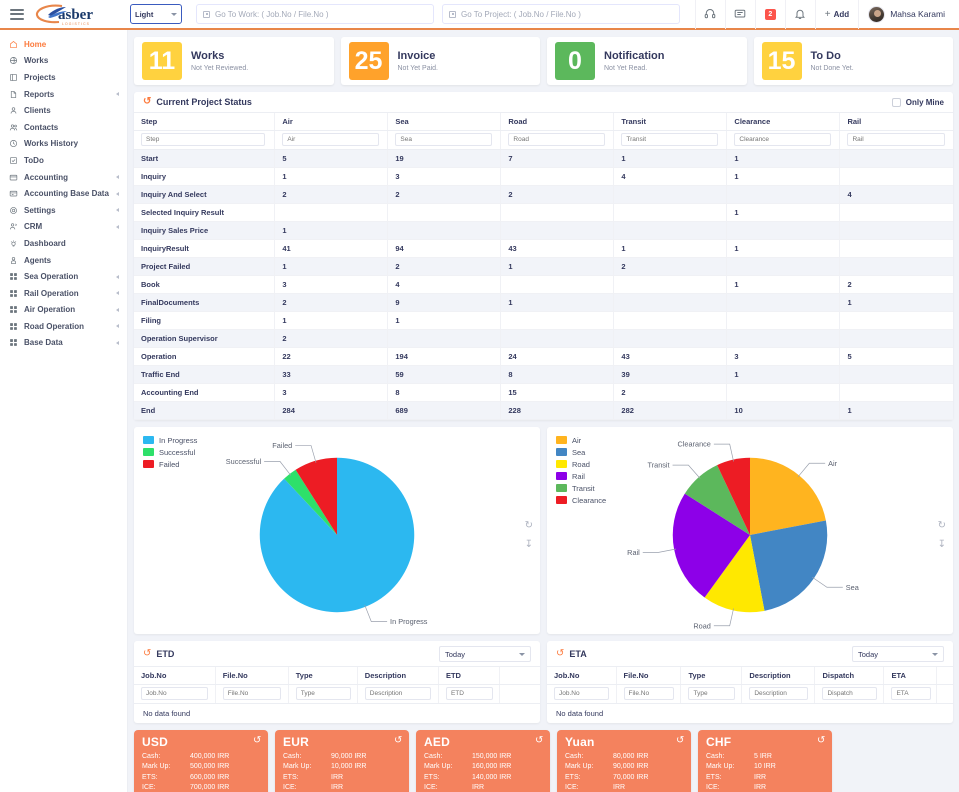 The image size is (959, 792). What do you see at coordinates (63, 127) in the screenshot?
I see `sidebar-item-contacts: Contacts` at bounding box center [63, 127].